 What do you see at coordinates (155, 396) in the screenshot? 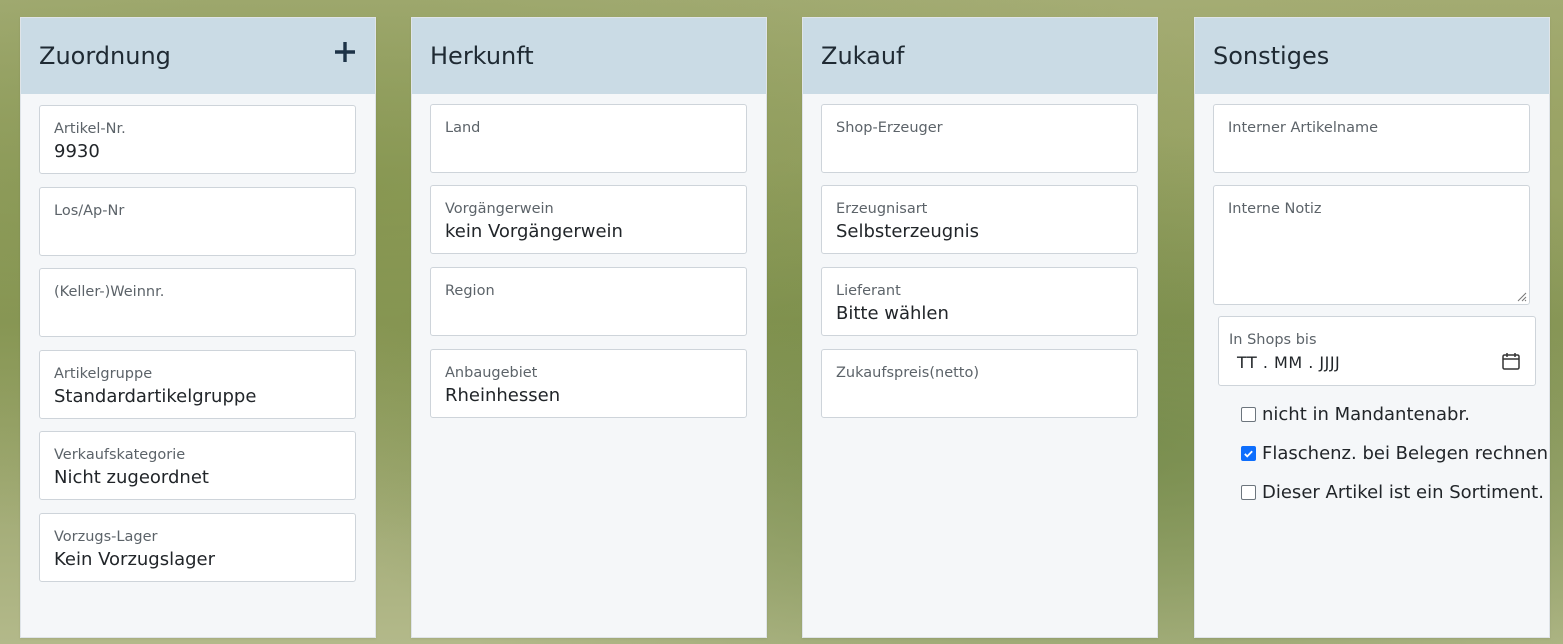
I see `field-value: Standardartikelgruppe` at bounding box center [155, 396].